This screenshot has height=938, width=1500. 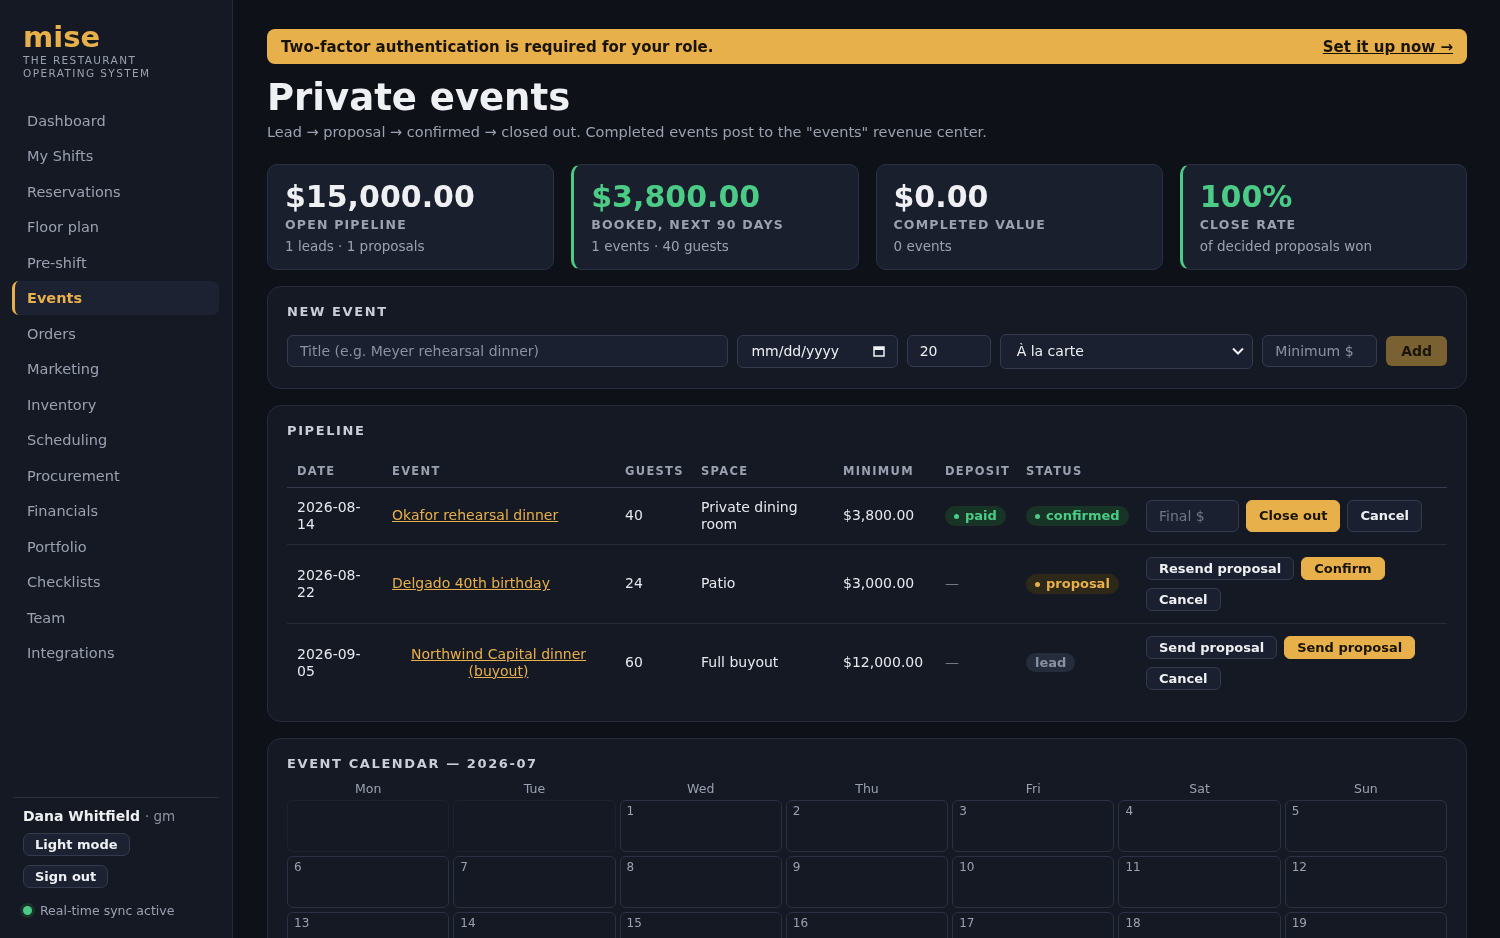 I want to click on nav-item: Procurement, so click(x=115, y=475).